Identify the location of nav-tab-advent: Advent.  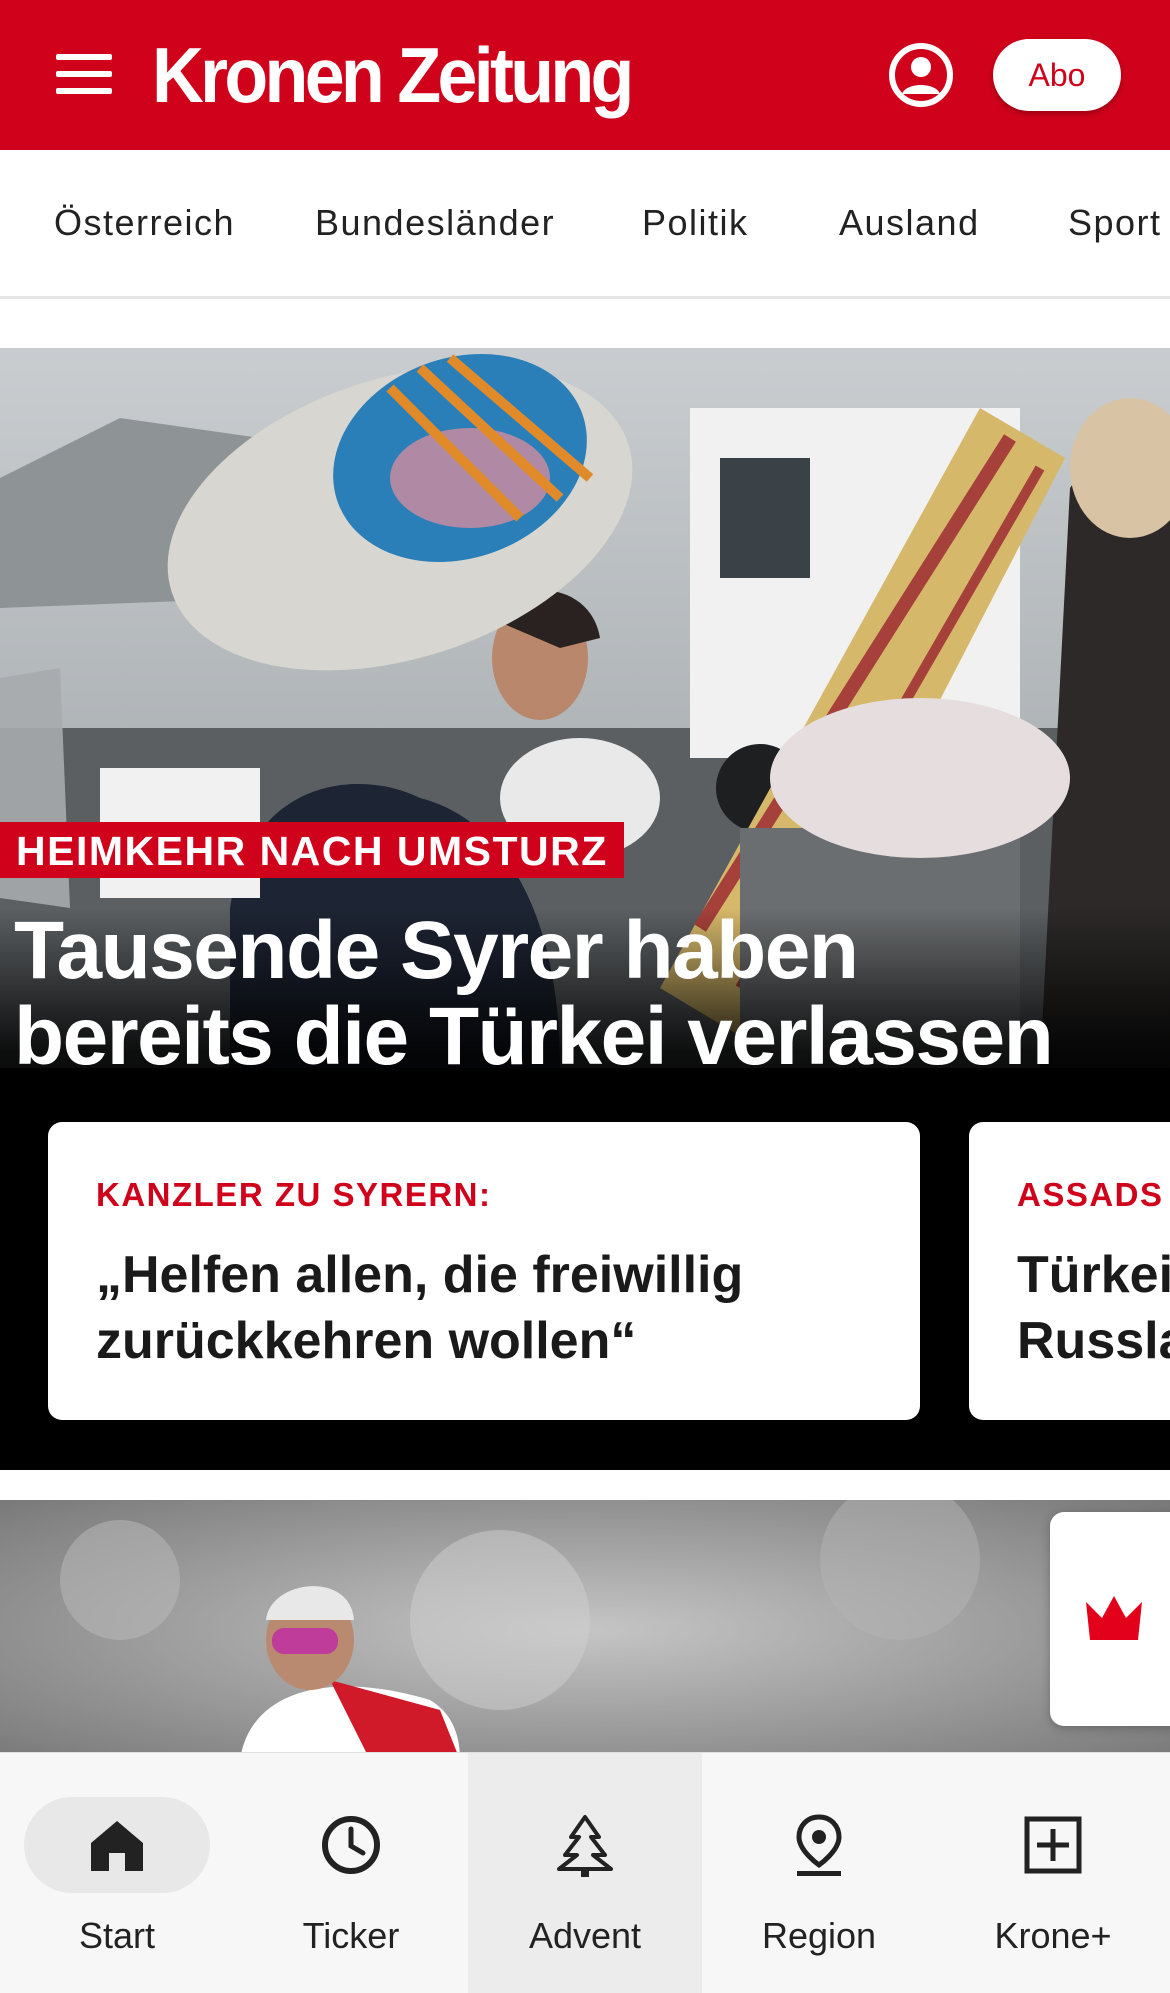
(585, 1873).